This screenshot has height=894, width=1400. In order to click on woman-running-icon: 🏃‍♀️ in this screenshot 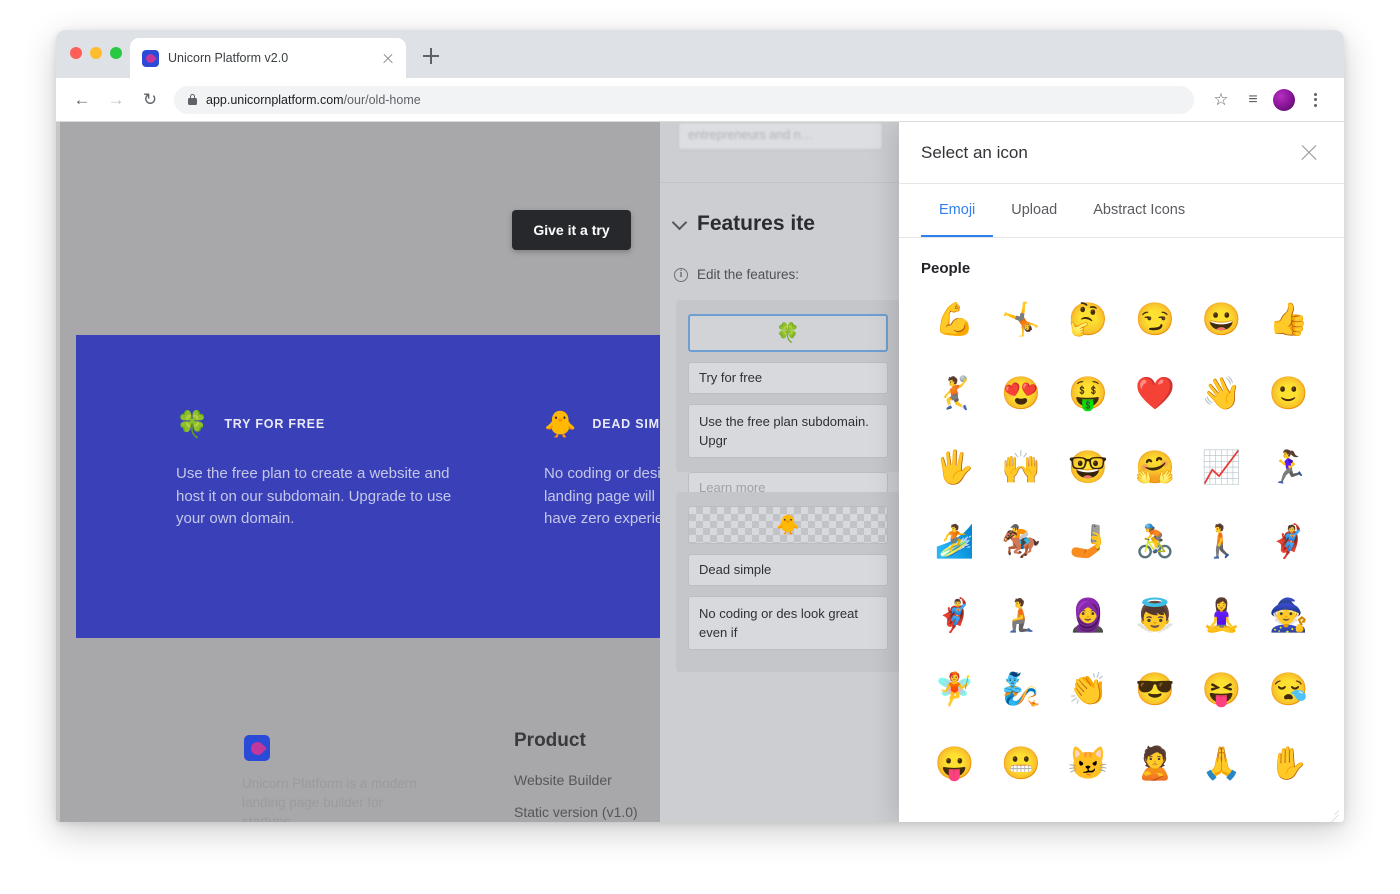, I will do `click(1288, 467)`.